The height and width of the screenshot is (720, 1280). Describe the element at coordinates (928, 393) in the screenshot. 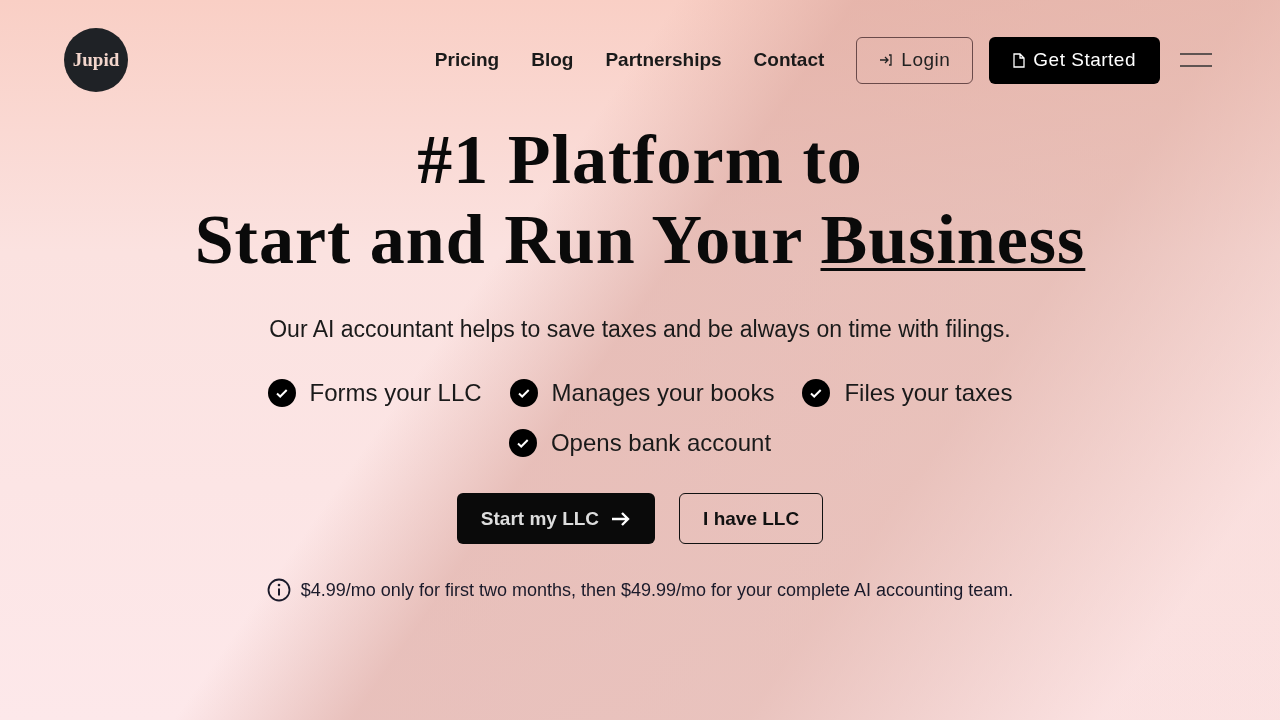

I see `feature-label: Files your taxes` at that location.